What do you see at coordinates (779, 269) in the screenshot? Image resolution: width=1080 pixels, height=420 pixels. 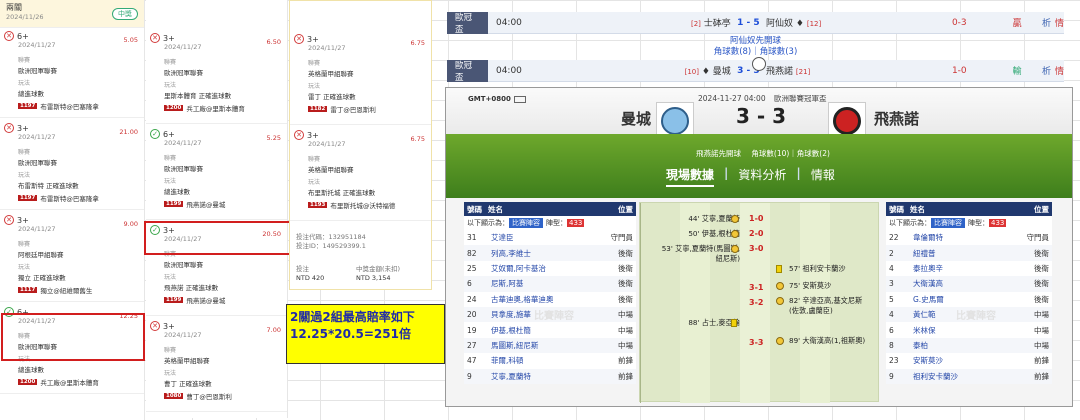 I see `yellow-card-icon` at bounding box center [779, 269].